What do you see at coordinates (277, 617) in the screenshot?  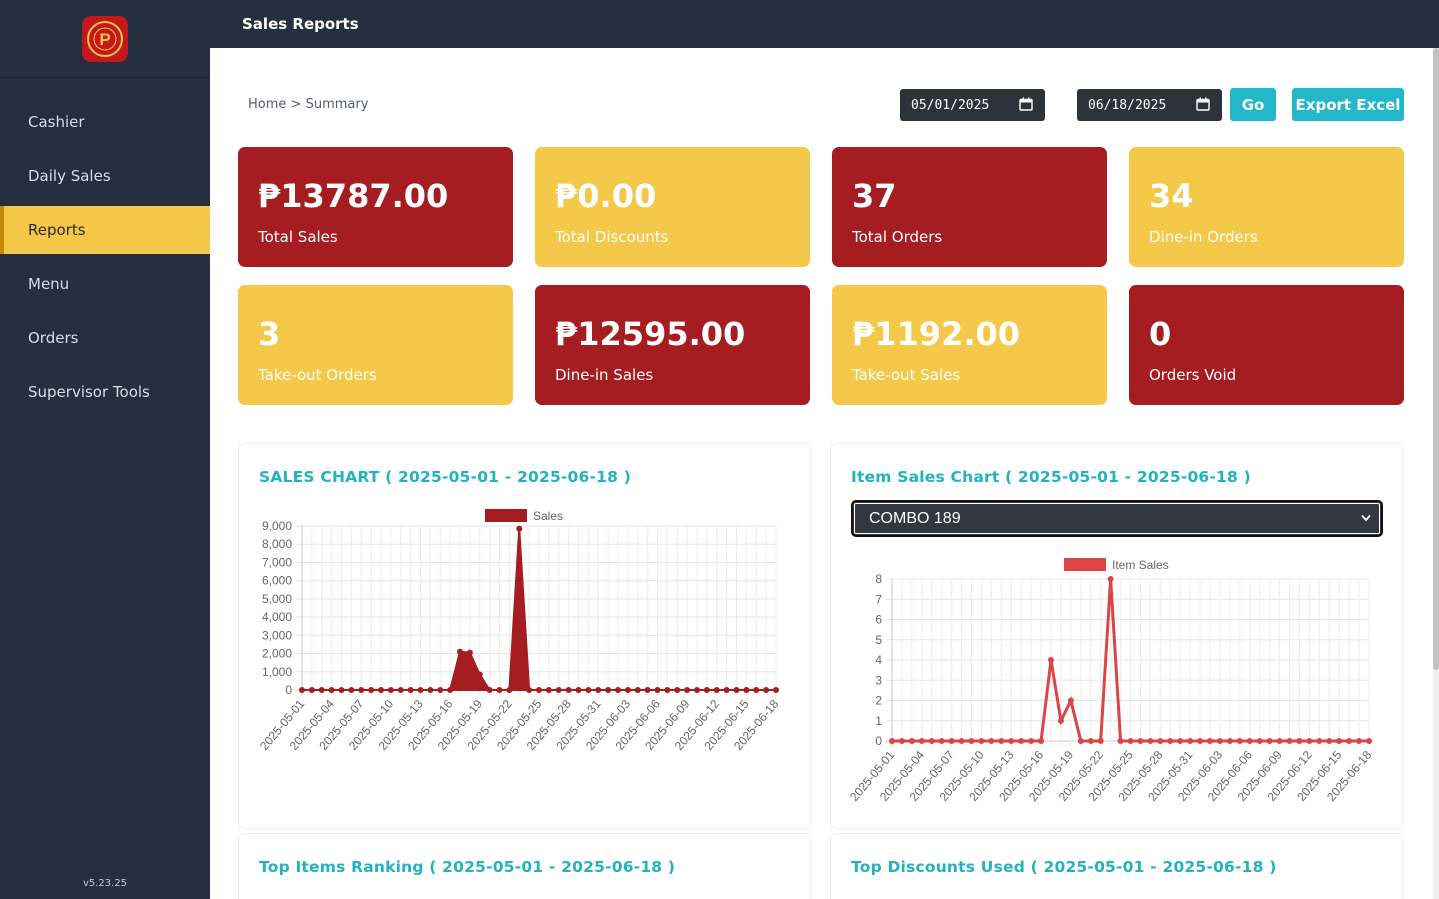 I see `y-tick-label: 4,000` at bounding box center [277, 617].